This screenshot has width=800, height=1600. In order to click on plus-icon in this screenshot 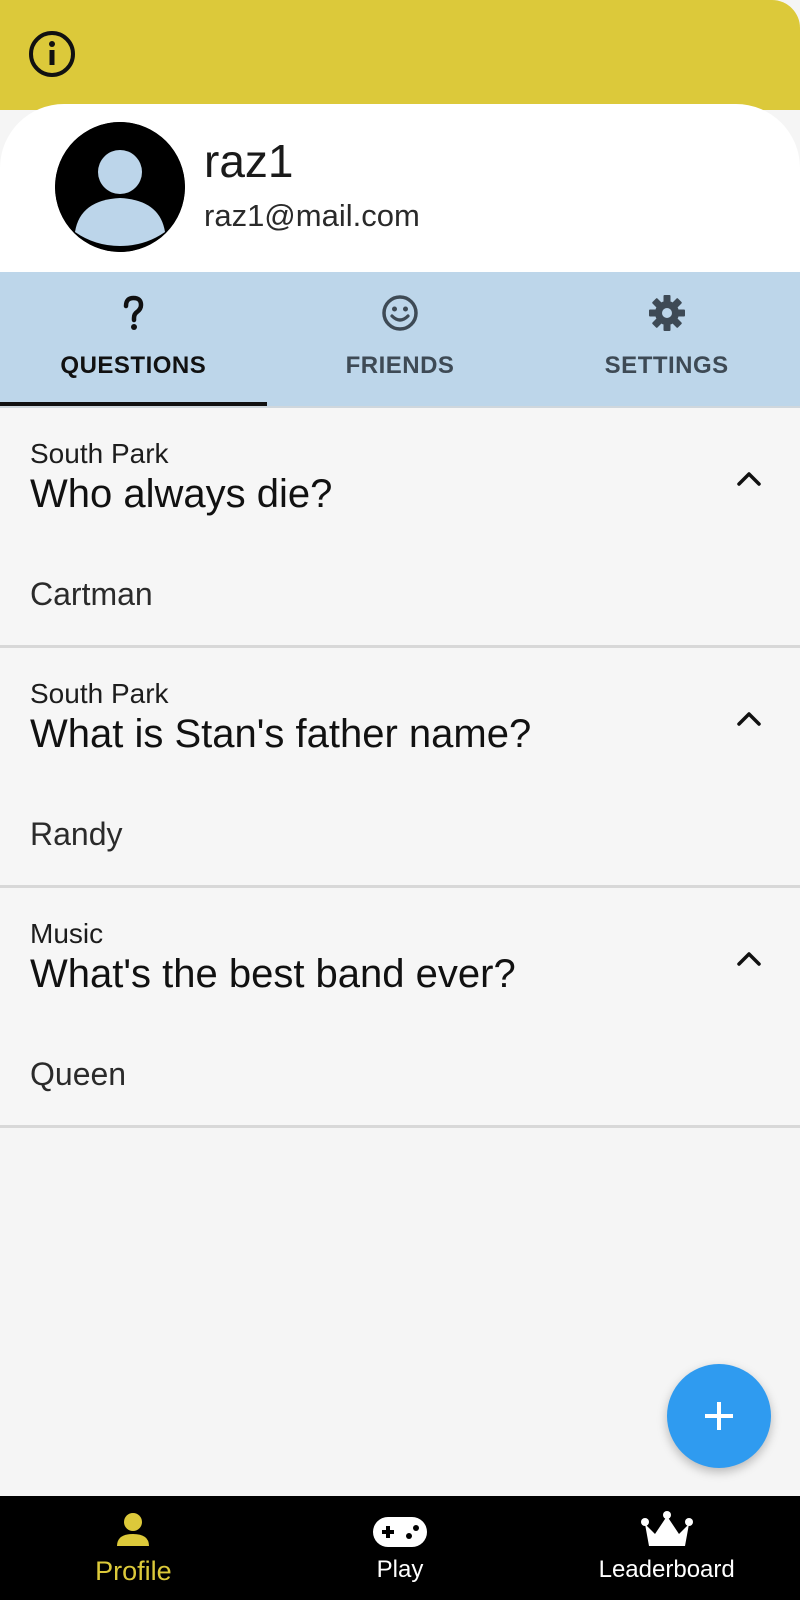, I will do `click(719, 1416)`.